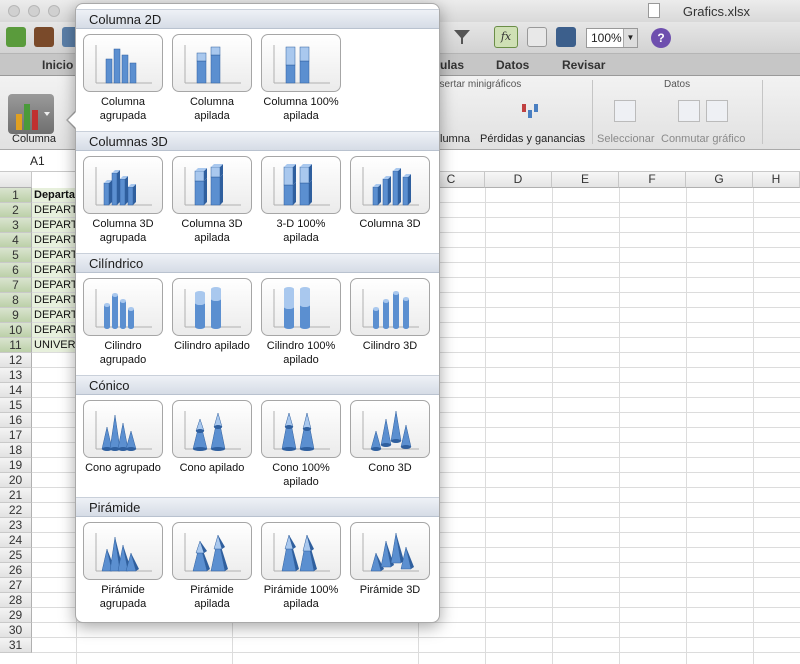 This screenshot has height=664, width=800. I want to click on chart-type-option: Cono apilado, so click(212, 437).